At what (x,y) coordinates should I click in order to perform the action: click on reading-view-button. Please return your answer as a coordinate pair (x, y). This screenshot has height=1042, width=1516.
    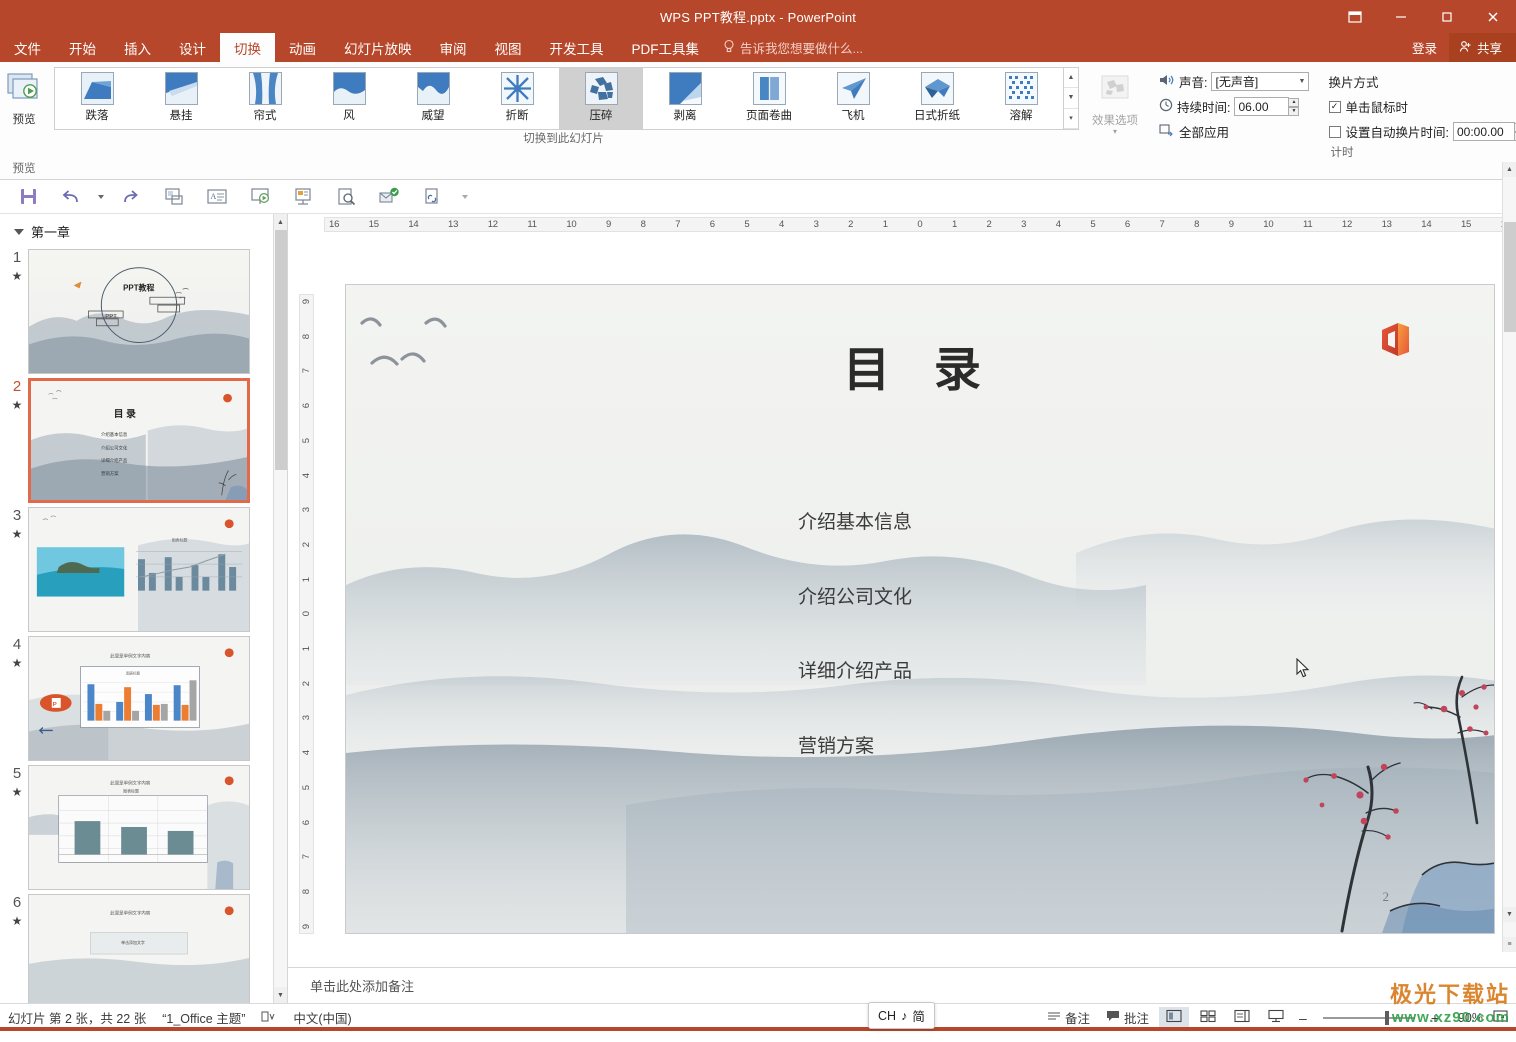
    Looking at the image, I should click on (1242, 1018).